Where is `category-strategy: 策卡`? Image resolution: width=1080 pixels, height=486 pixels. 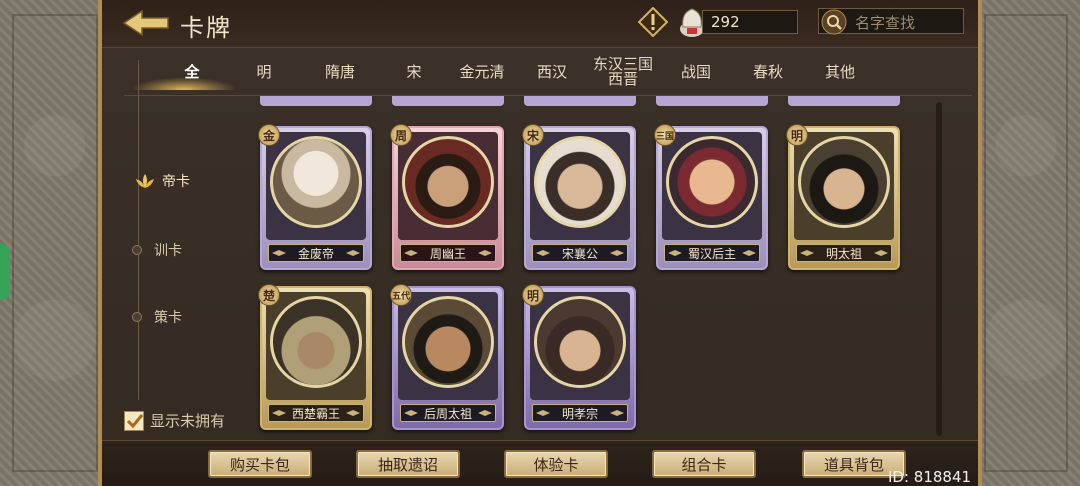 category-strategy: 策卡 is located at coordinates (157, 317).